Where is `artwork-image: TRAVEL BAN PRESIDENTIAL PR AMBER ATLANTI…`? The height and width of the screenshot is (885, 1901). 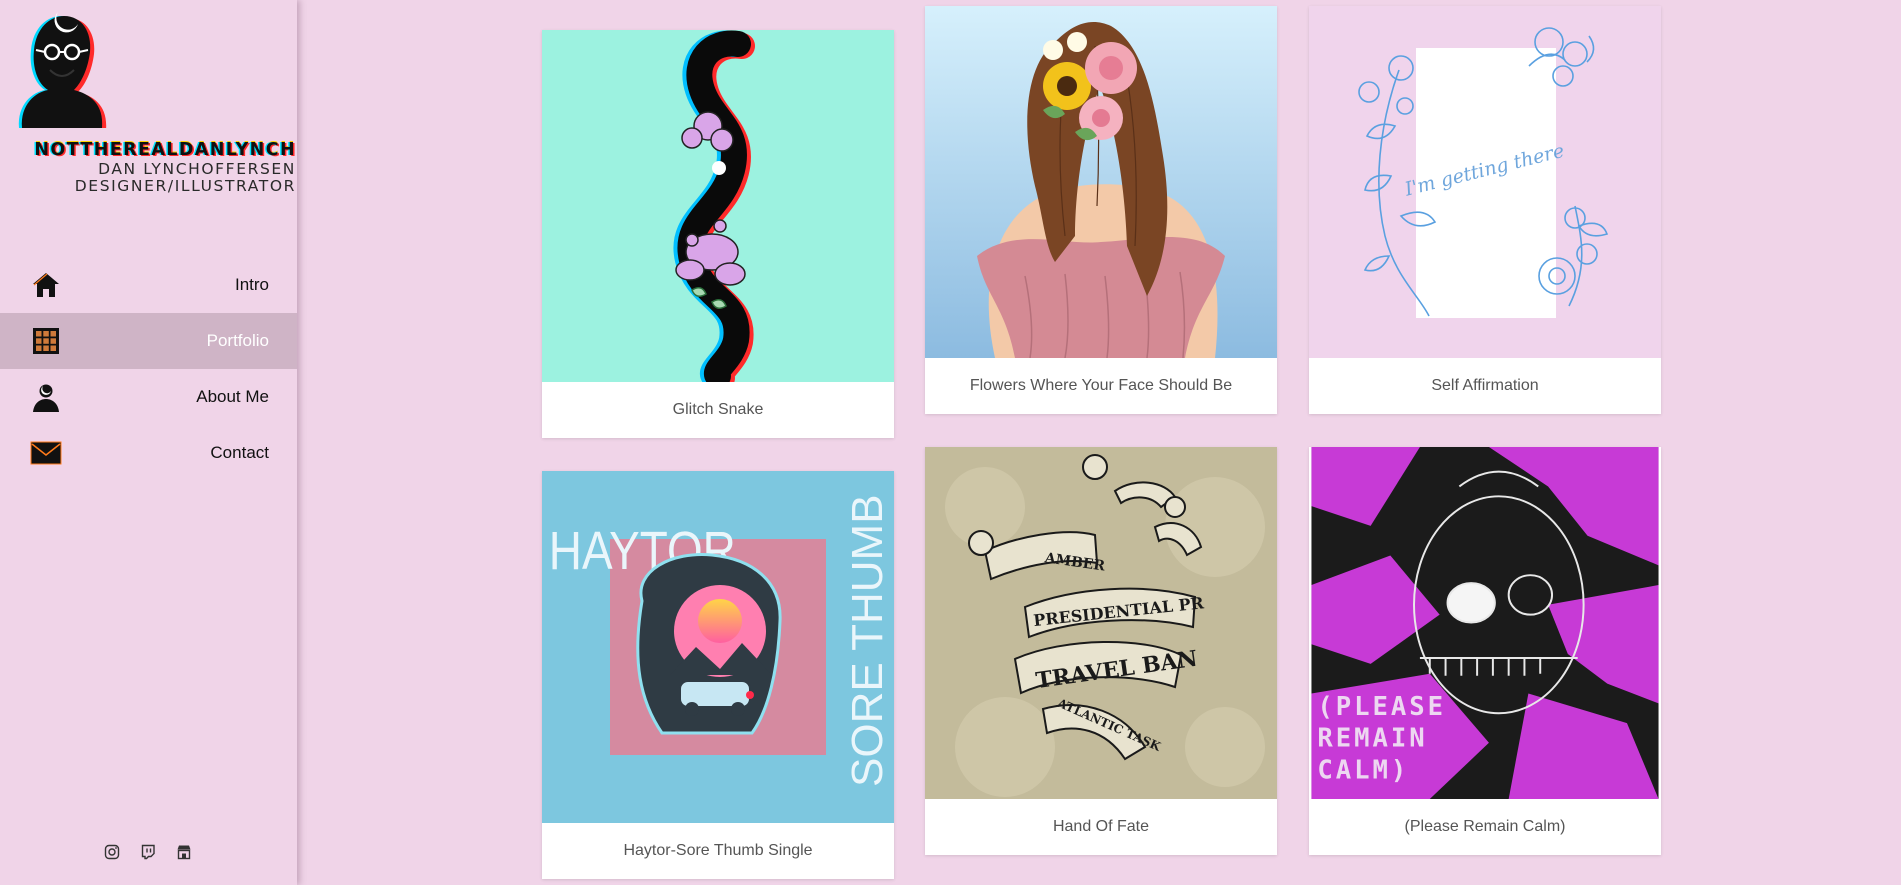
artwork-image: TRAVEL BAN PRESIDENTIAL PR AMBER ATLANTI… is located at coordinates (1101, 623).